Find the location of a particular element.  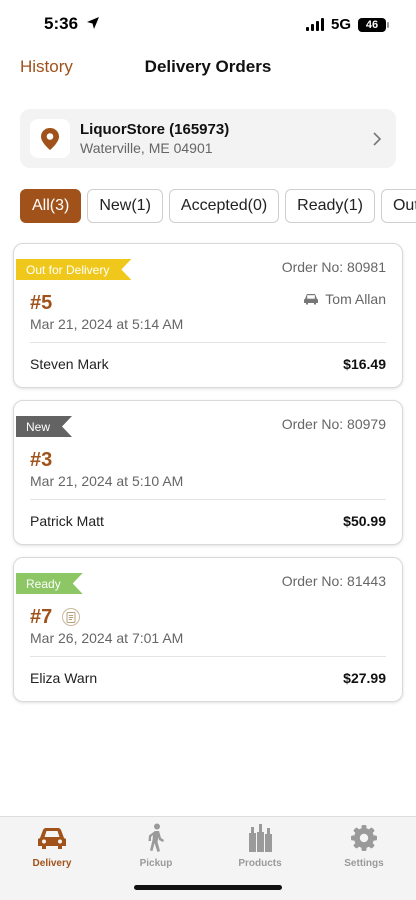

filter-tab-ready: Ready(1) is located at coordinates (330, 206).